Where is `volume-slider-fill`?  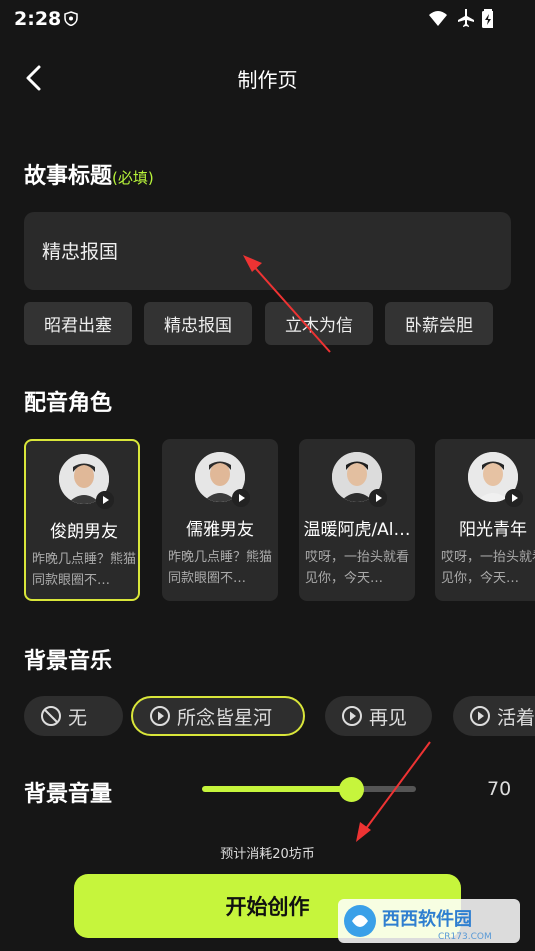 volume-slider-fill is located at coordinates (277, 789).